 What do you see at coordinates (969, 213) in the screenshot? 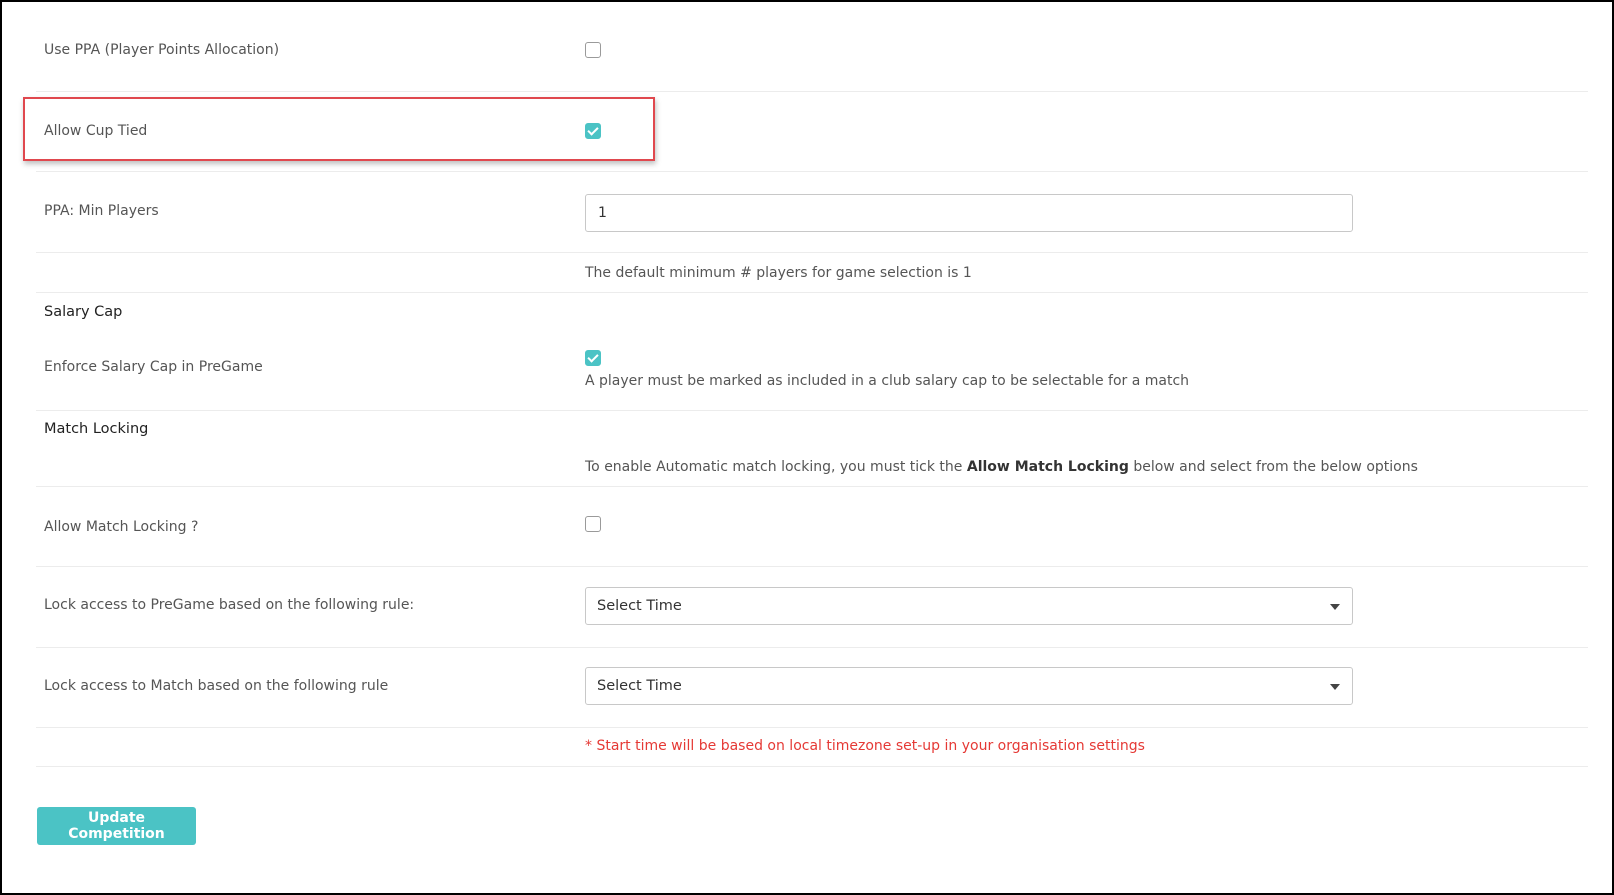
I see `ppa-min-players-input` at bounding box center [969, 213].